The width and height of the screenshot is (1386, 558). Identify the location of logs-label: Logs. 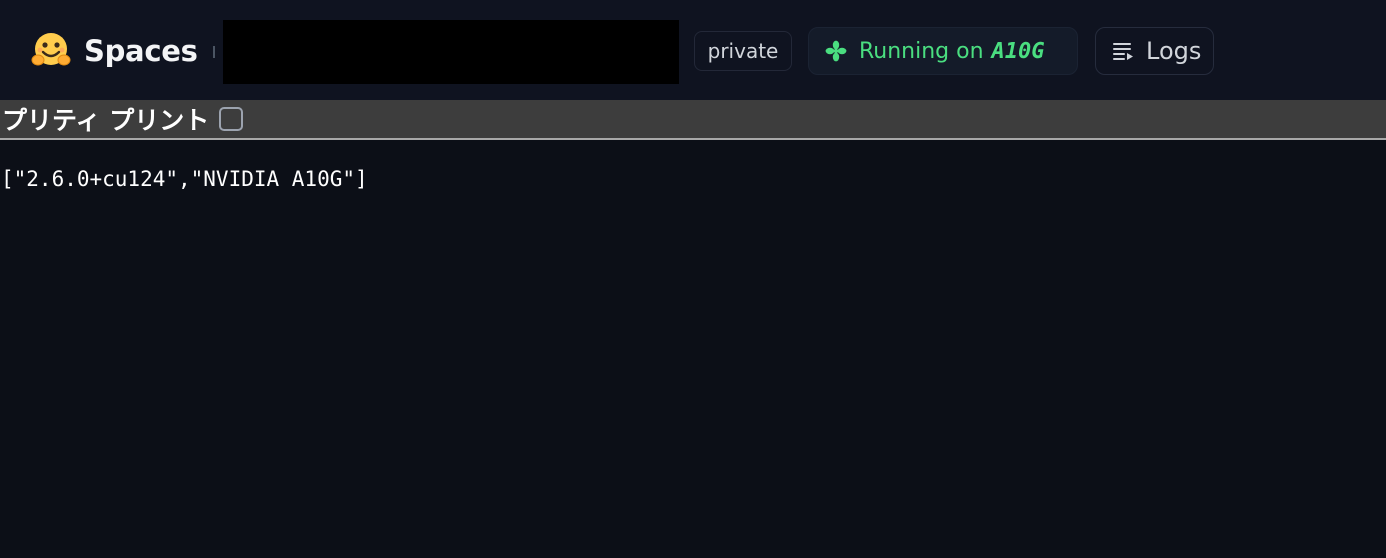
(1174, 51).